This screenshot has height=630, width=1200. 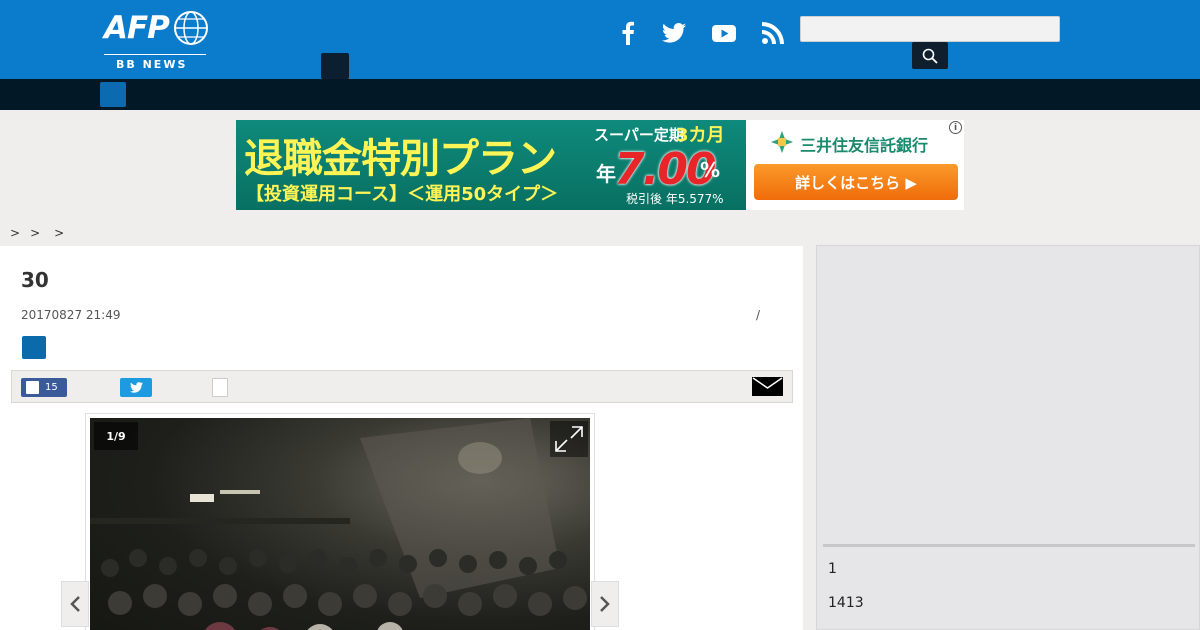 I want to click on photo-gallery: 1/9, so click(x=340, y=521).